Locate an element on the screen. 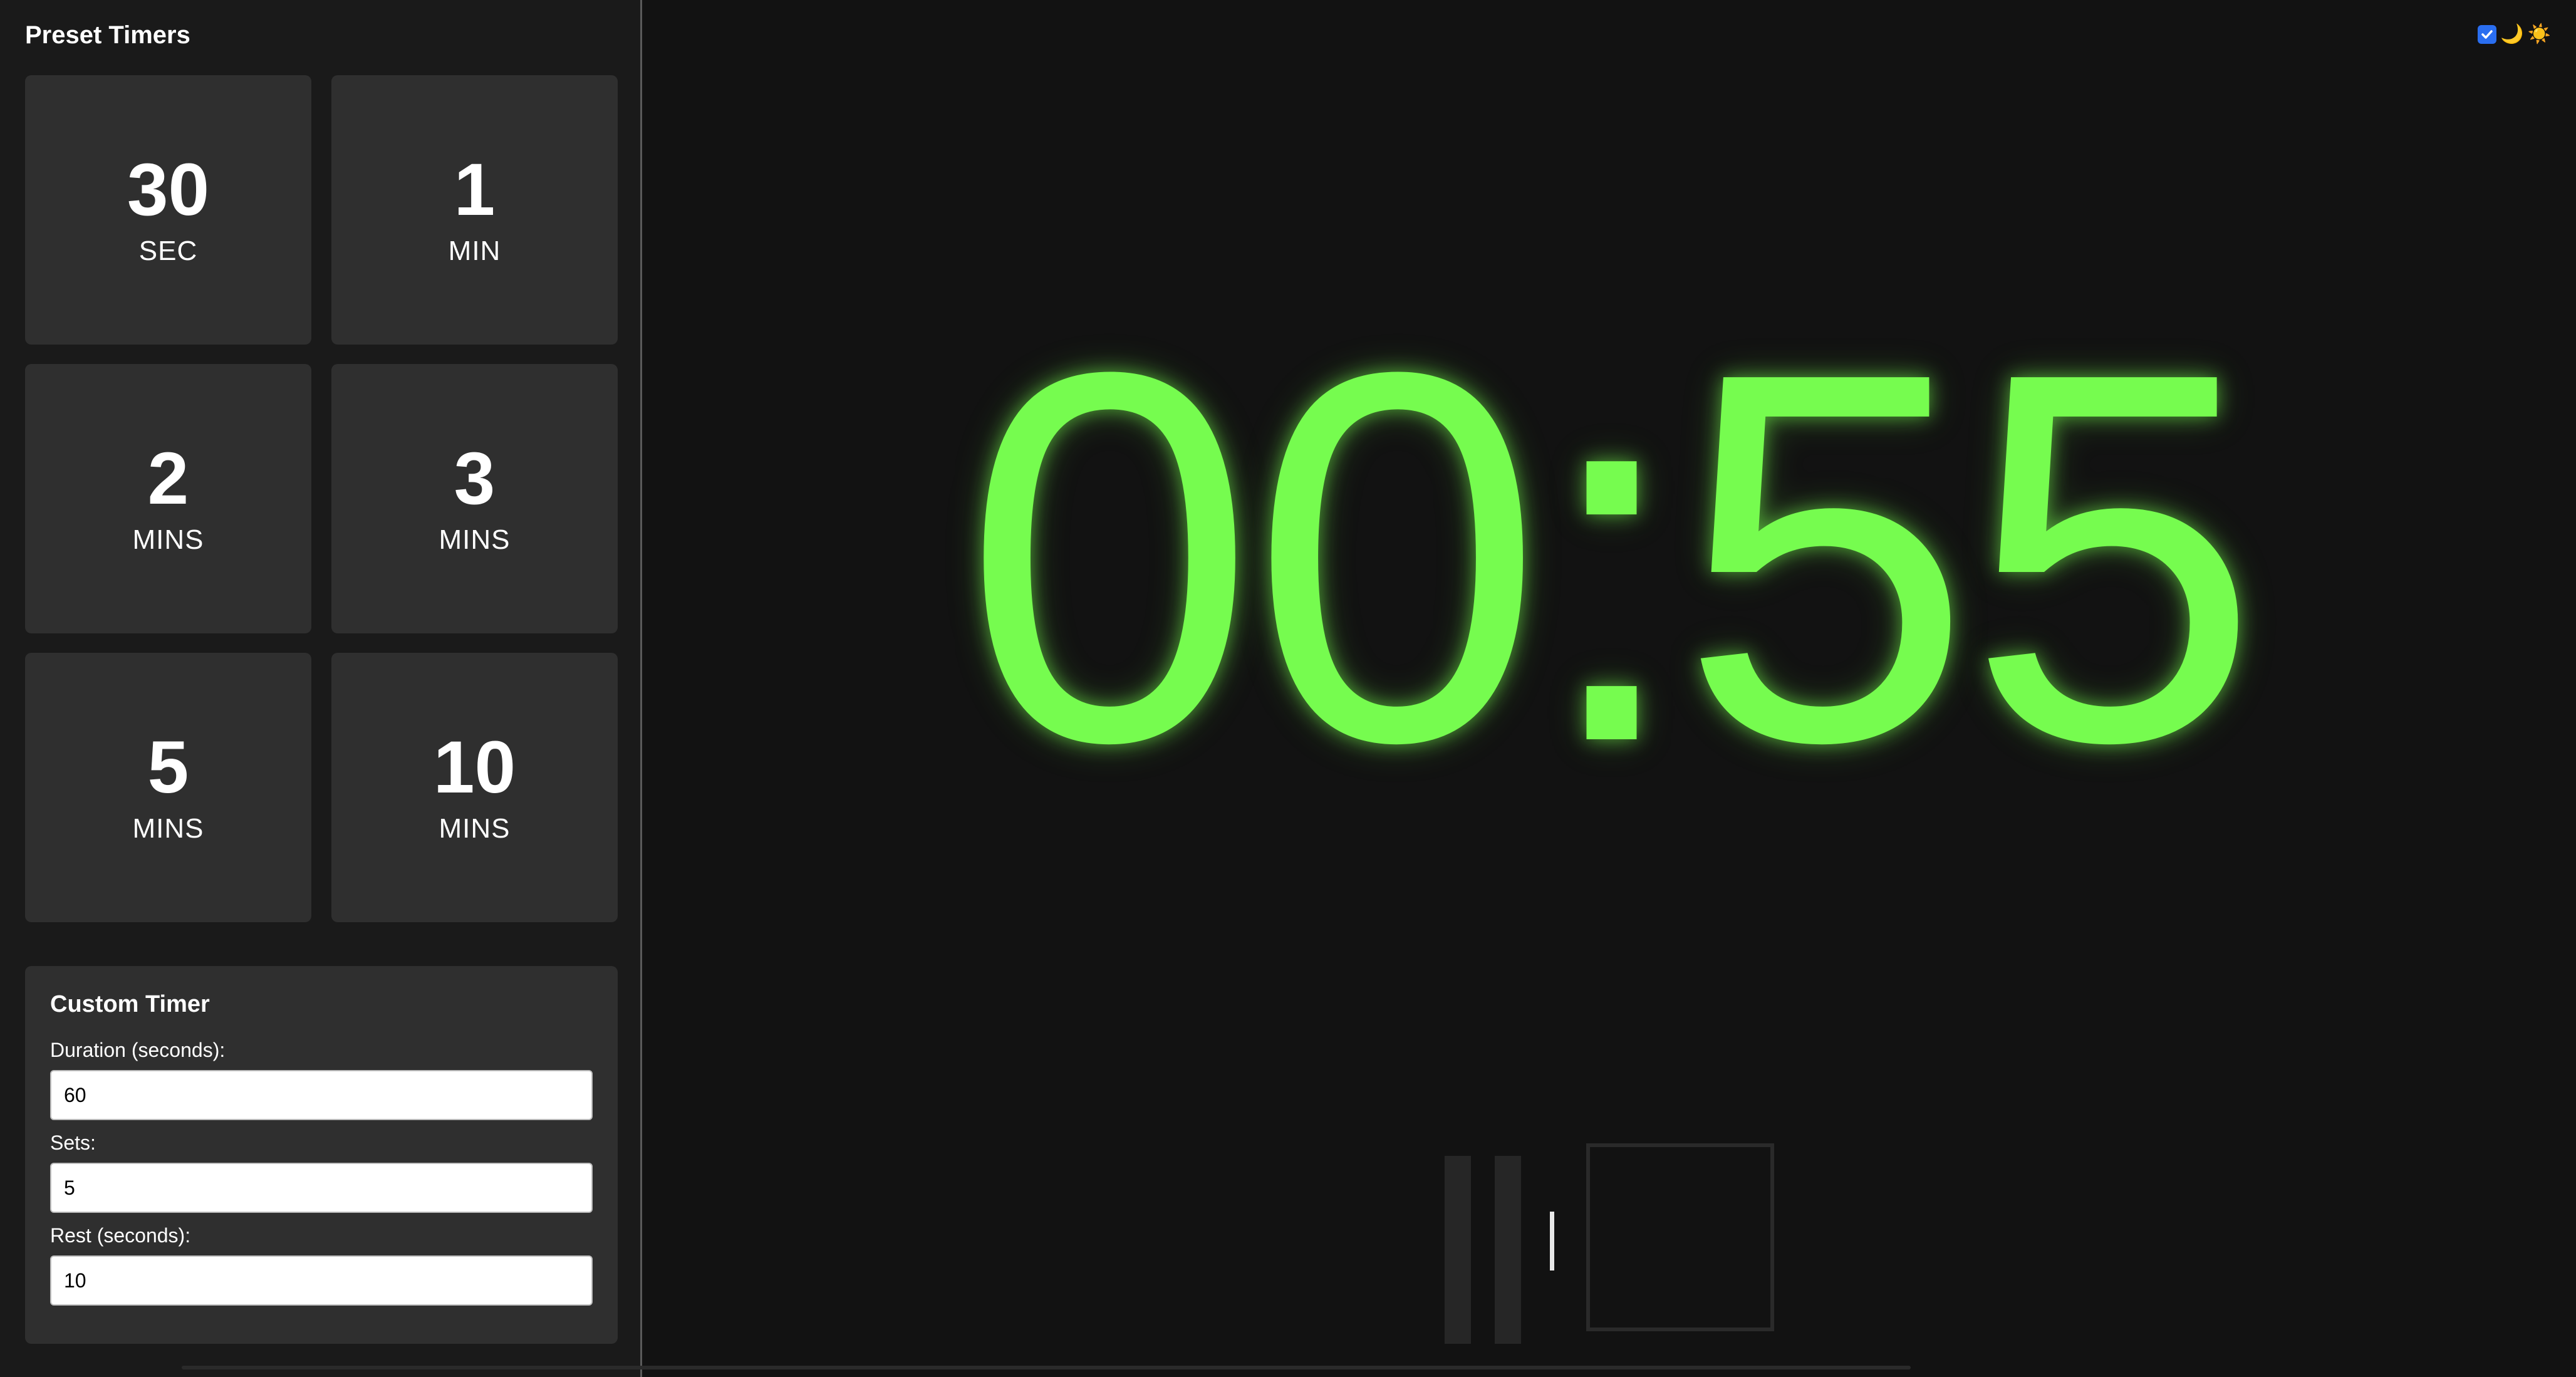  theme-toggle: 🌙 ☀️ is located at coordinates (2514, 34).